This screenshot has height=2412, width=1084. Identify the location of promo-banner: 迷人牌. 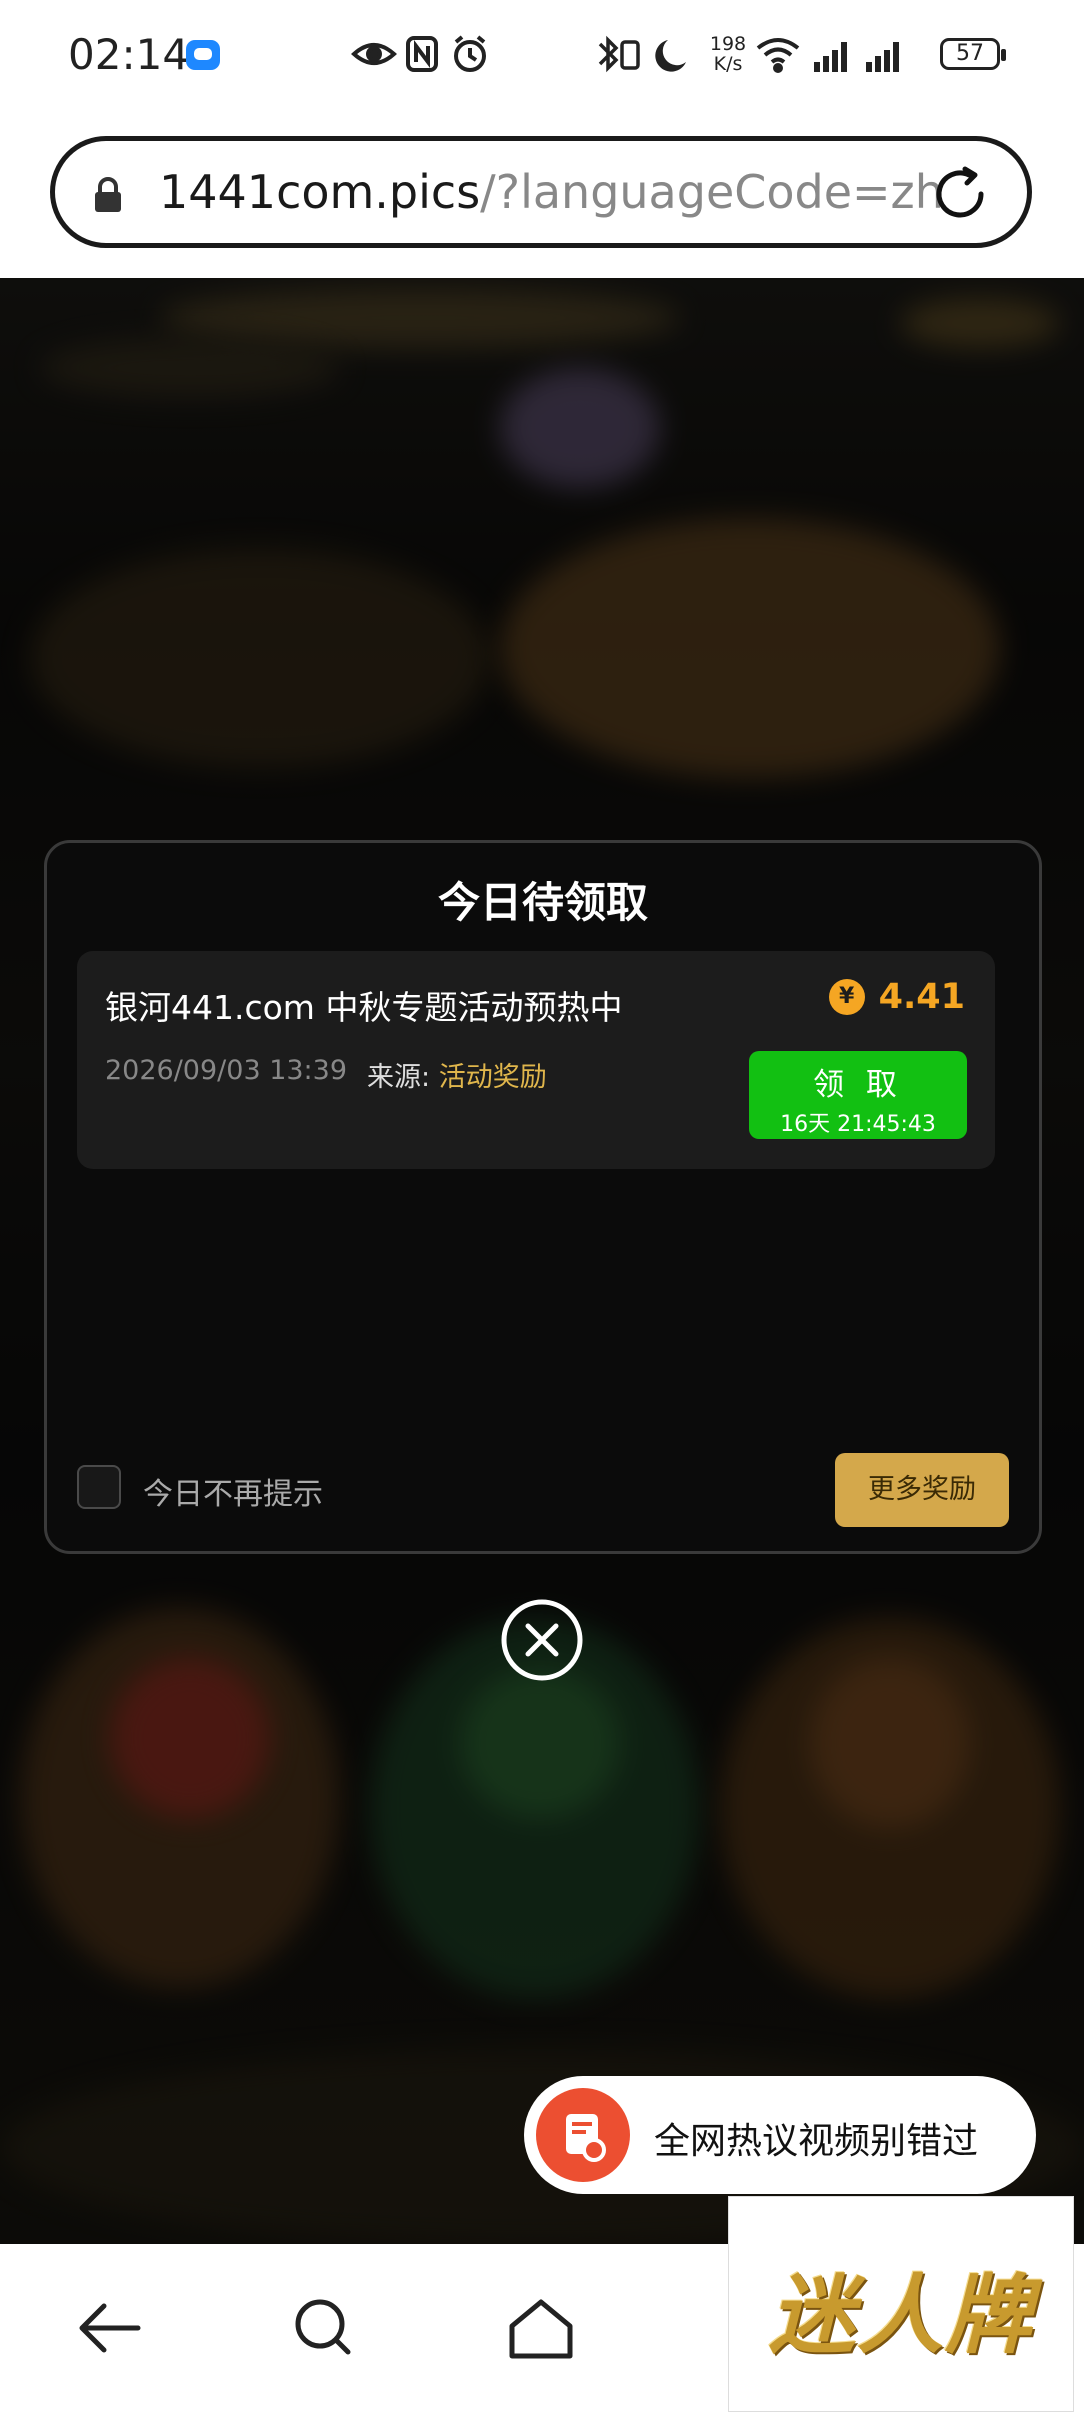
(901, 2304).